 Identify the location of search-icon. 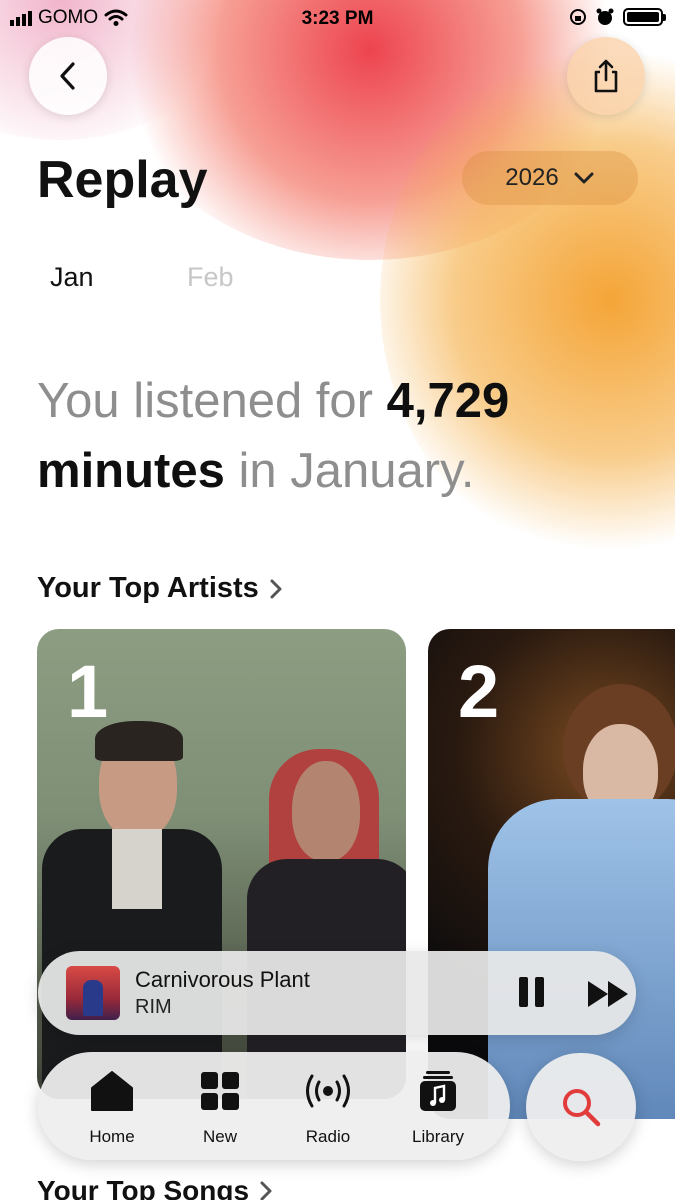
(582, 1108).